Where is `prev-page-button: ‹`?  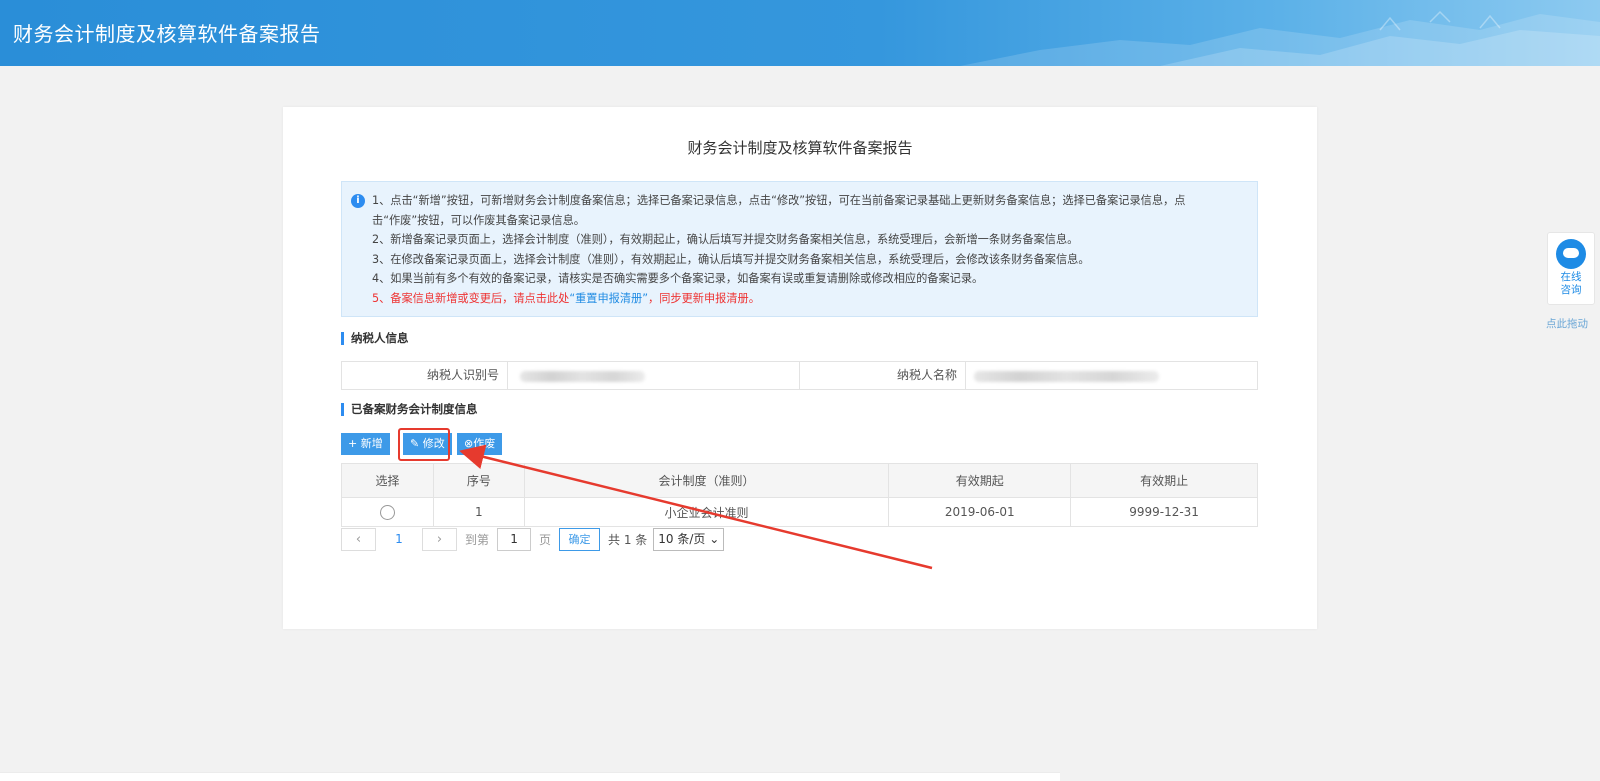
prev-page-button: ‹ is located at coordinates (358, 539).